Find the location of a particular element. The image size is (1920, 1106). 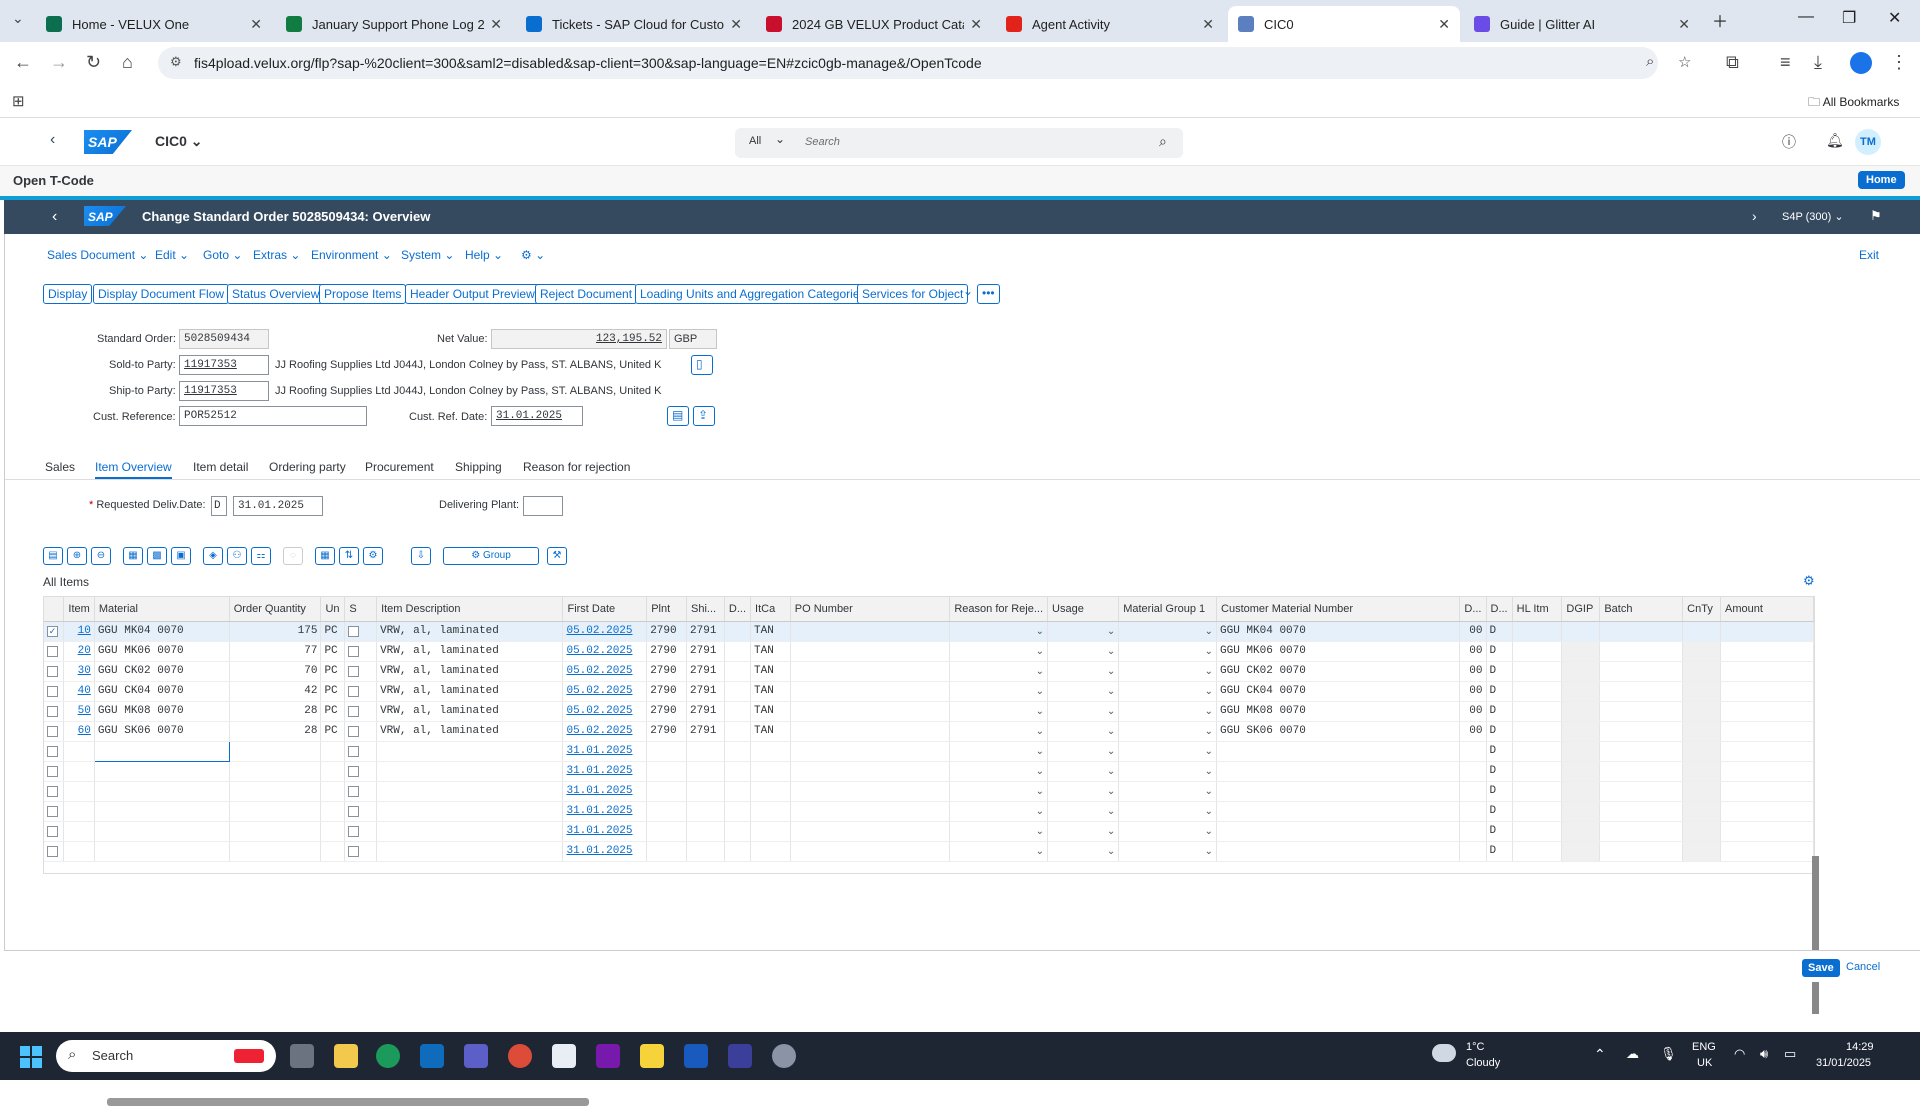

cancel-button: Cancel is located at coordinates (1863, 967).